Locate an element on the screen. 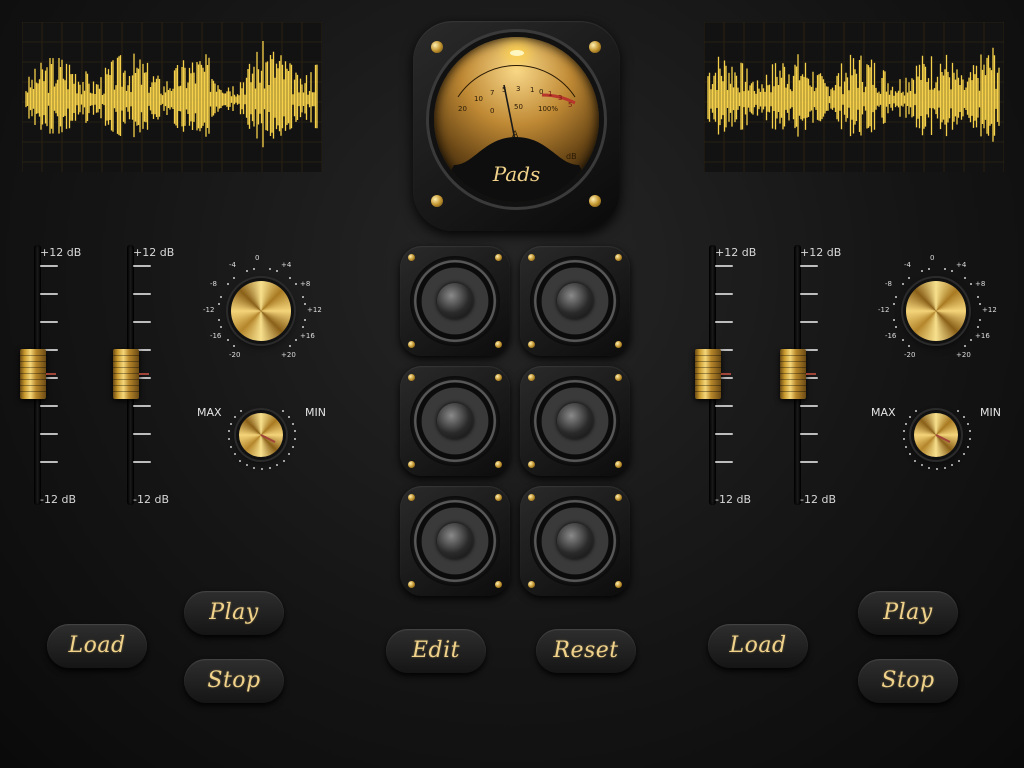 This screenshot has width=1024, height=768. waveform-path is located at coordinates (171, 94).